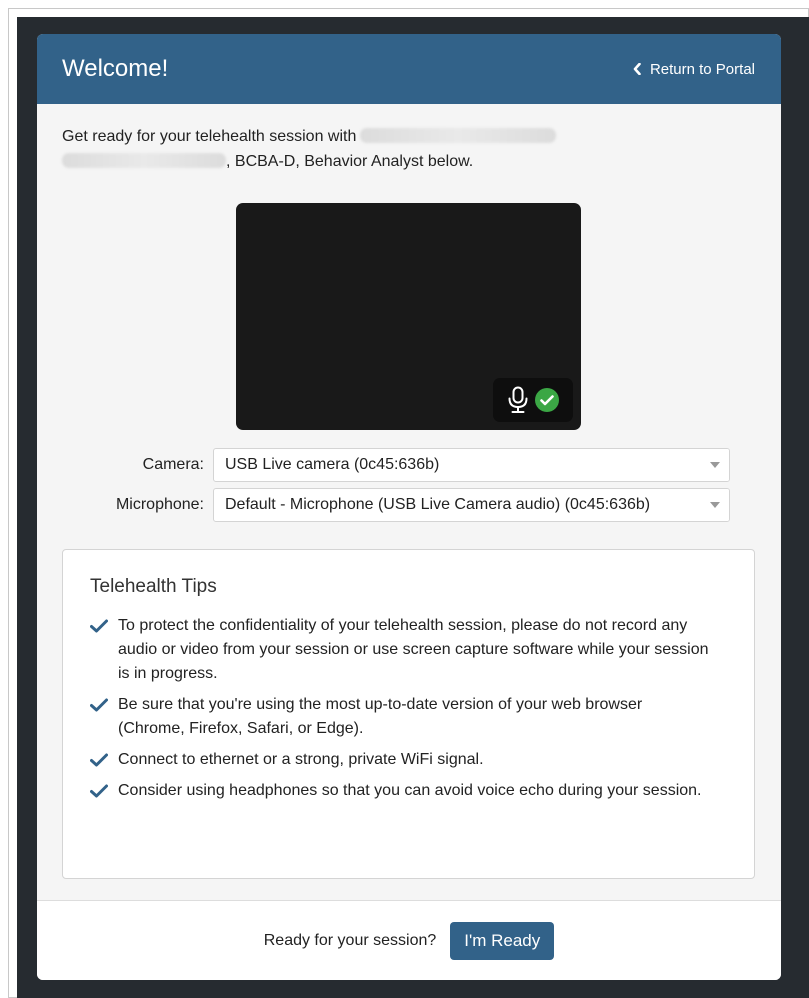 The width and height of the screenshot is (809, 998). Describe the element at coordinates (547, 400) in the screenshot. I see `check-circle-icon` at that location.